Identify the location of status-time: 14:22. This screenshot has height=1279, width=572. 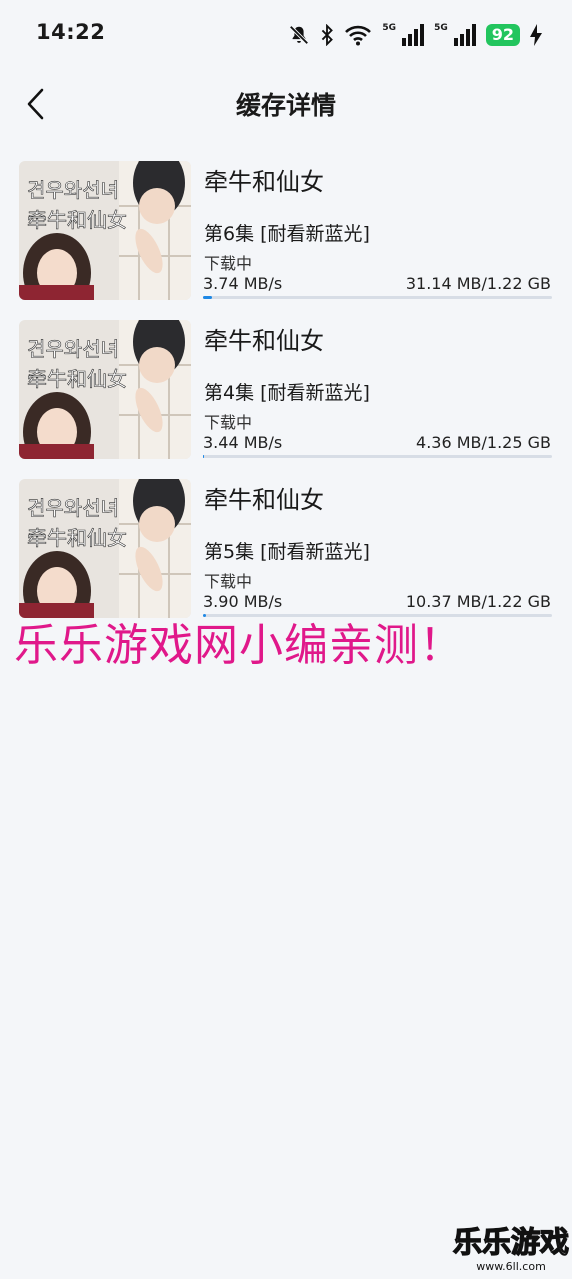
(71, 32).